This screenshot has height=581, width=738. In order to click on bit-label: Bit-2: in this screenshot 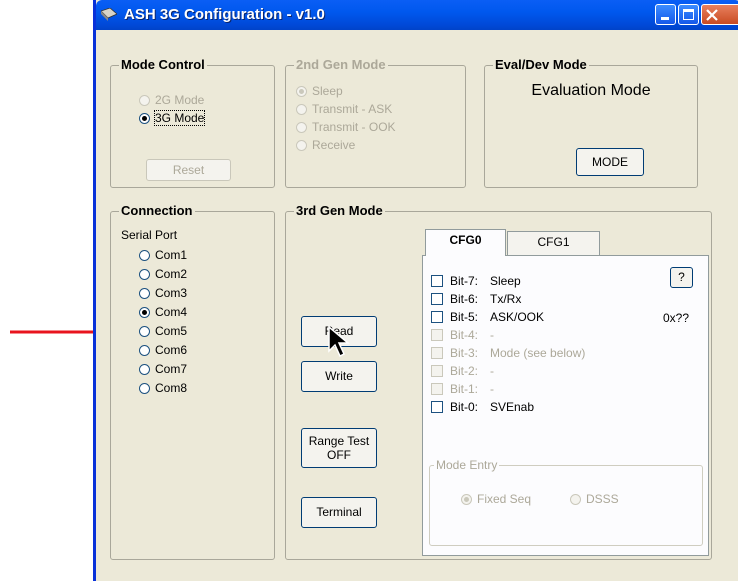, I will do `click(464, 371)`.